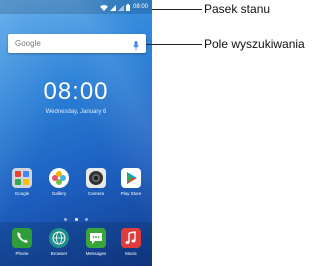  I want to click on app-music: Music, so click(131, 242).